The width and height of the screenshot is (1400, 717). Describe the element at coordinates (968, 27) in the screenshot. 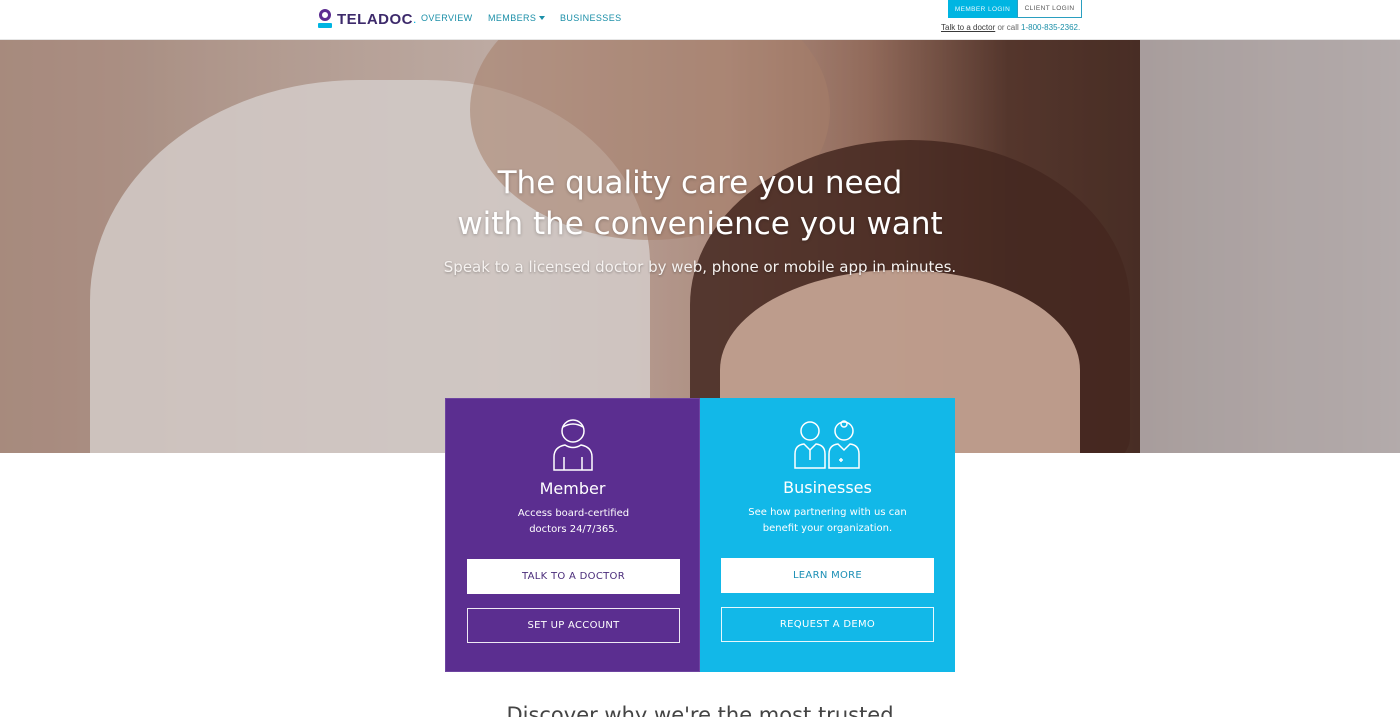

I see `talk-to-doctor-link: Talk to a doctor` at that location.